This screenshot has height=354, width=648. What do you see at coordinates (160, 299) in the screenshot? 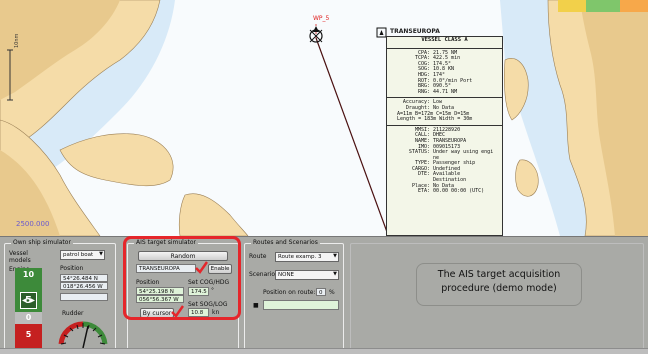
I see `ais-lon-field: 056°56.367 W` at bounding box center [160, 299].